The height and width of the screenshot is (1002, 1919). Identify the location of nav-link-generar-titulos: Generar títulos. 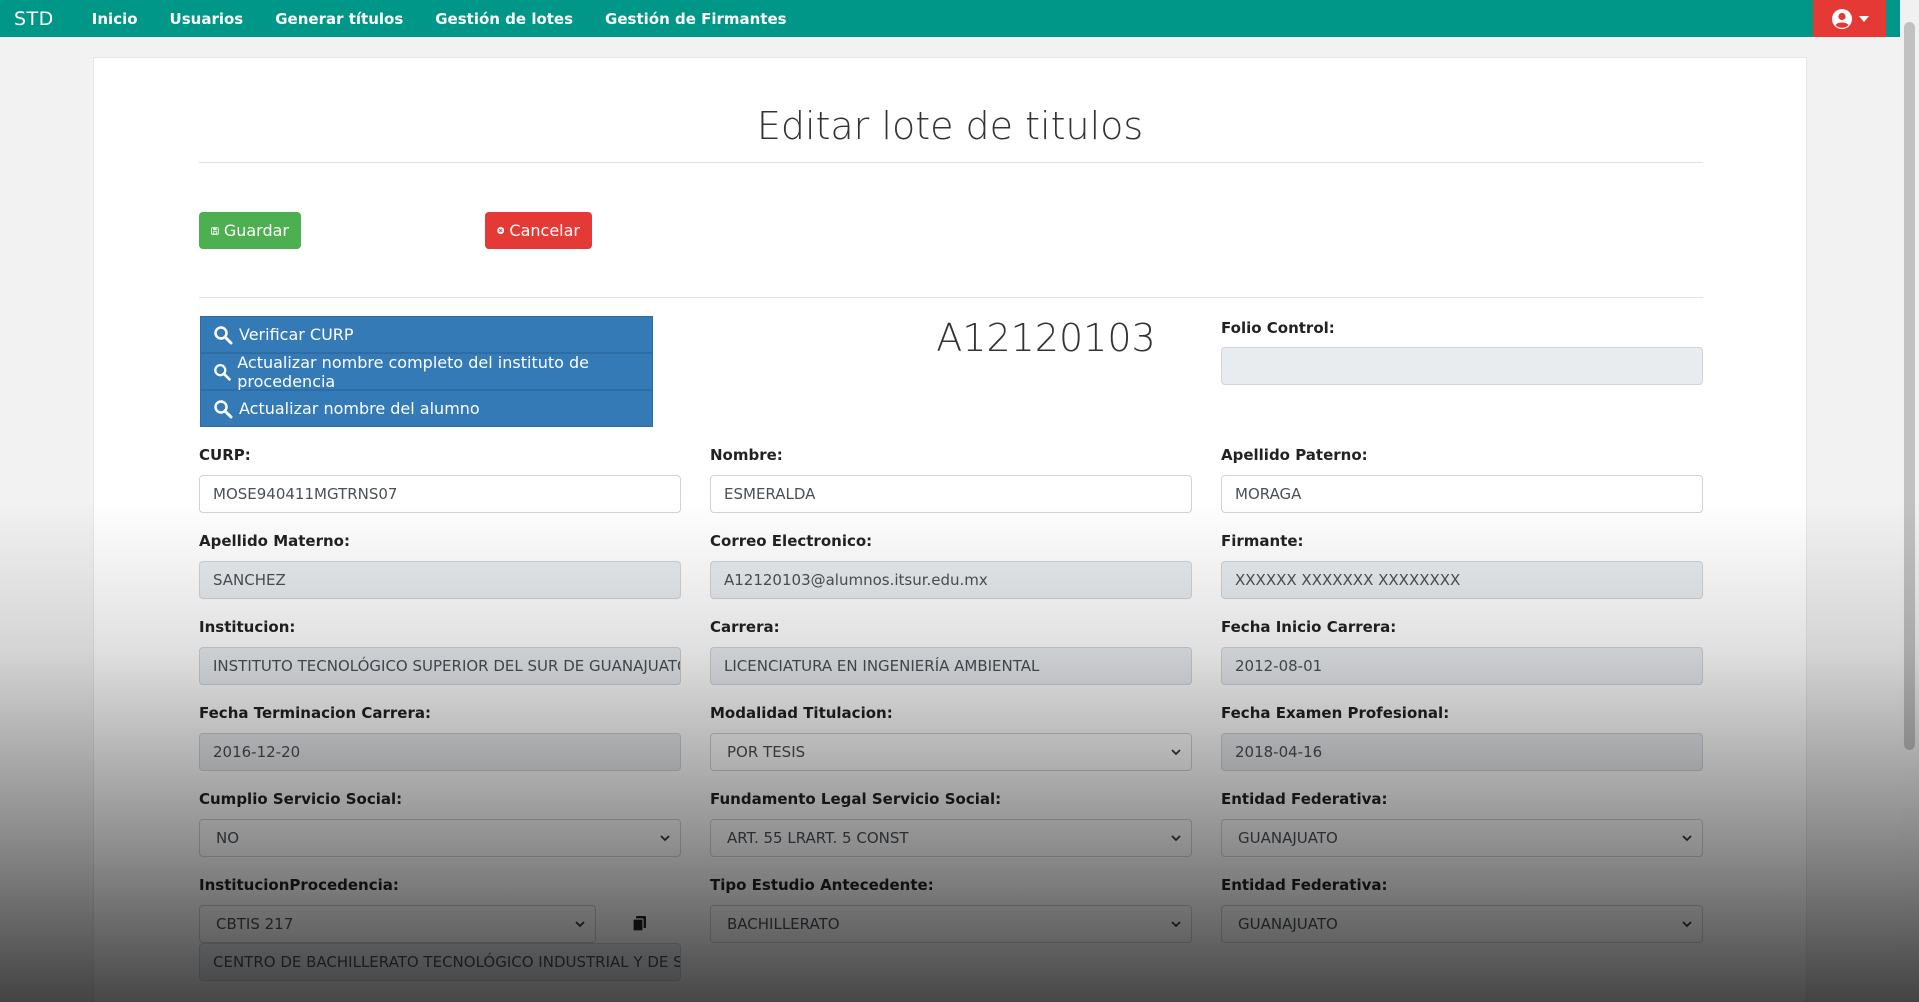
(339, 19).